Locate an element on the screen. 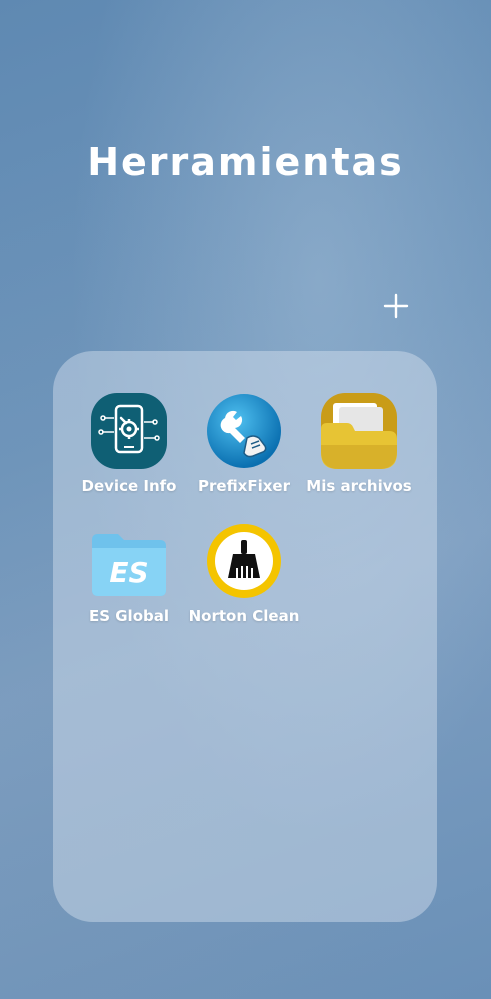  app-label: Device Info is located at coordinates (129, 486).